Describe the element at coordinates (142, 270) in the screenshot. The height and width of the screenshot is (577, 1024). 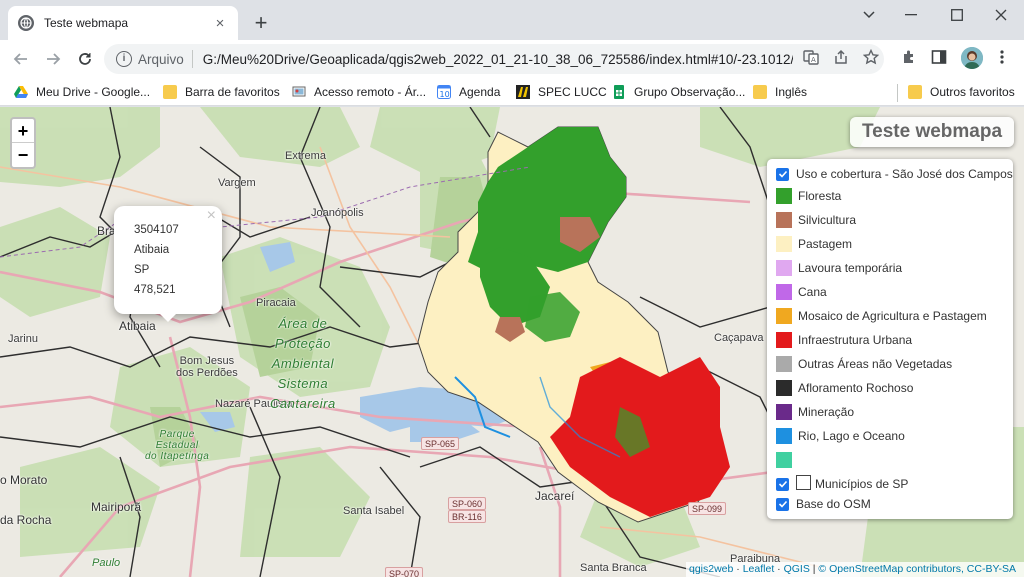
I see `popup-state: SP` at that location.